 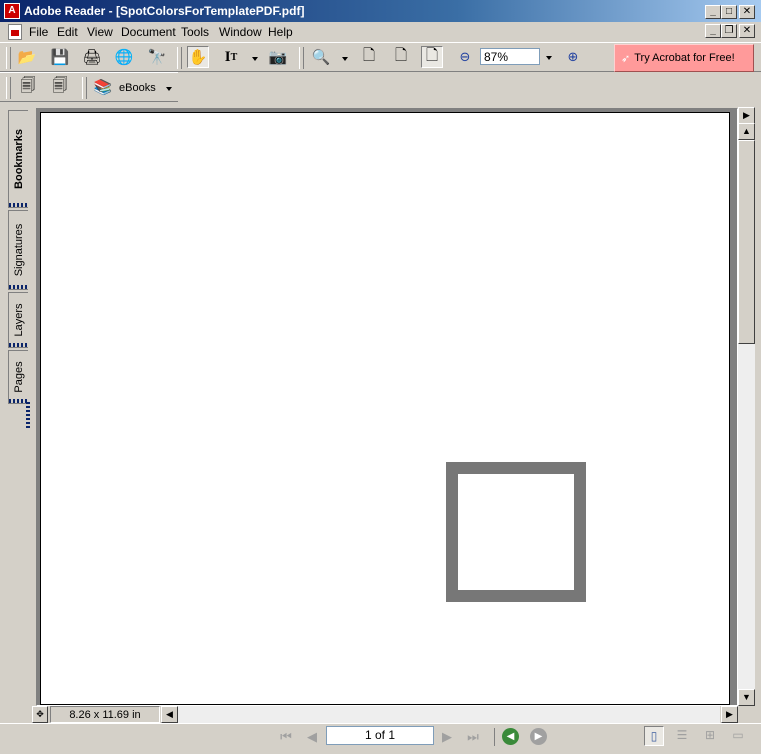 I want to click on facing-layout-icon: ⊞, so click(x=710, y=736).